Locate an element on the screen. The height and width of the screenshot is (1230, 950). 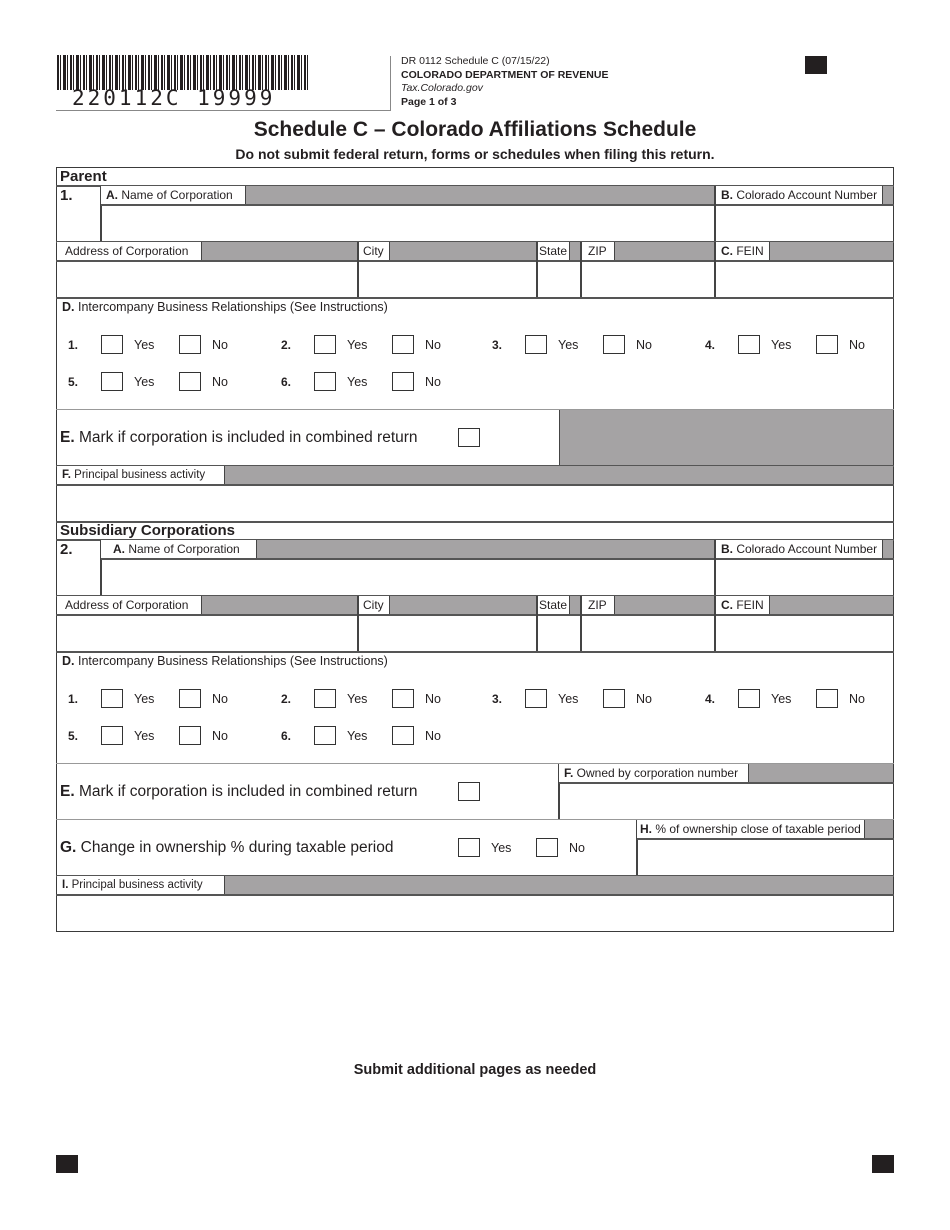
page-number: Page 1 of 3 is located at coordinates (429, 101).